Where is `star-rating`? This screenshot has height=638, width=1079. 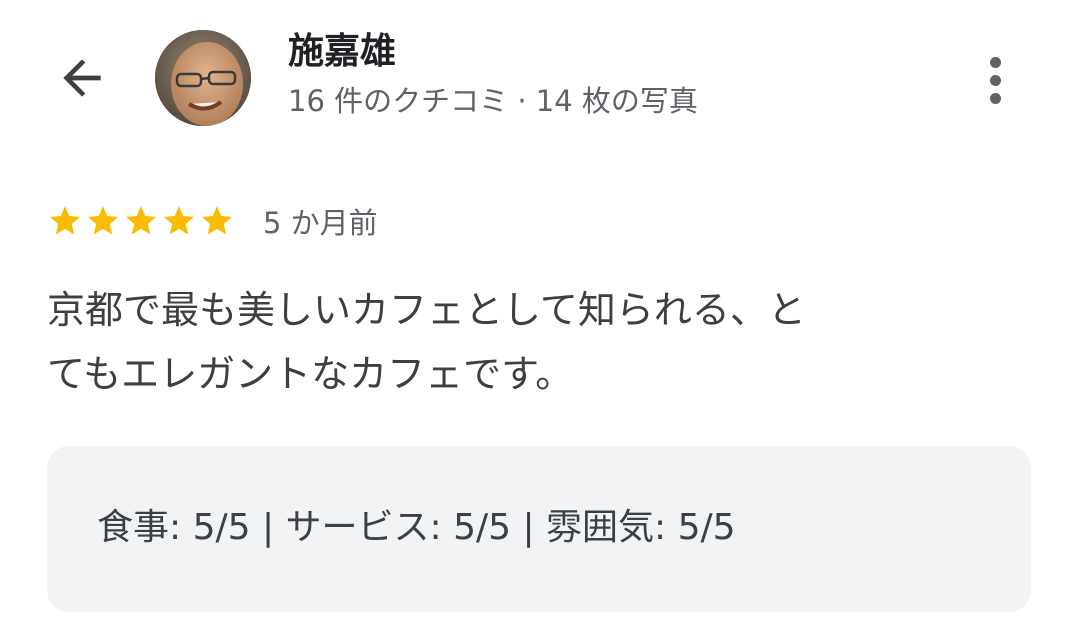 star-rating is located at coordinates (141, 221).